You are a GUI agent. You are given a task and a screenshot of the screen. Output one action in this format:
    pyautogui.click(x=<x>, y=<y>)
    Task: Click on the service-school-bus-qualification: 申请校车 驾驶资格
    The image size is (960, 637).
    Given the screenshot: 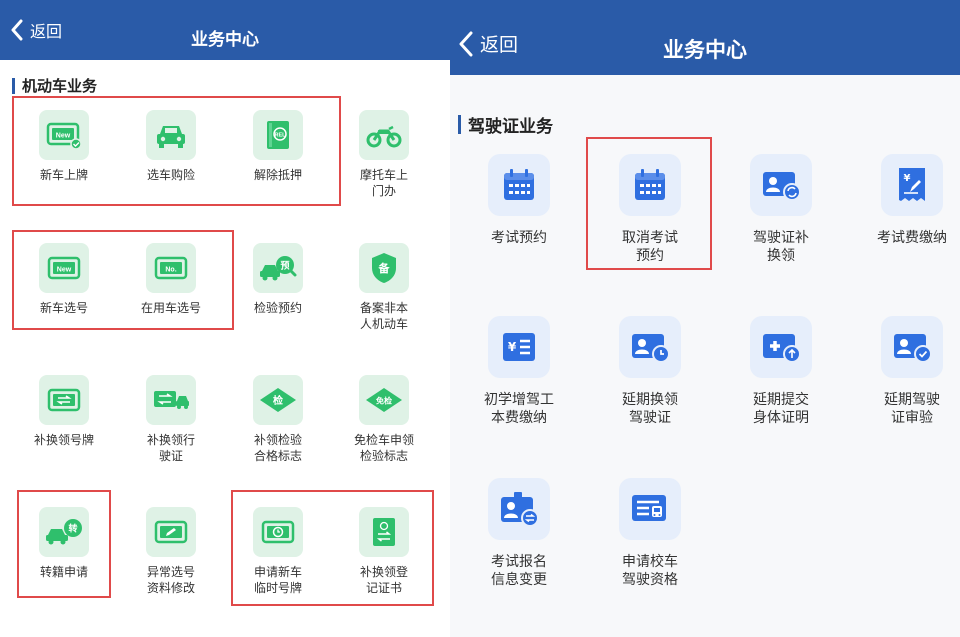 What is the action you would take?
    pyautogui.click(x=650, y=533)
    